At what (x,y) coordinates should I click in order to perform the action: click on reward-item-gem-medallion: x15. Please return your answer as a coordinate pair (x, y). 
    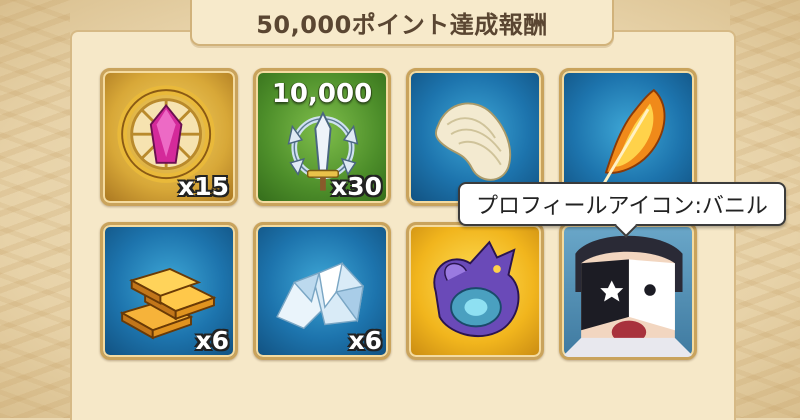
    Looking at the image, I should click on (169, 137).